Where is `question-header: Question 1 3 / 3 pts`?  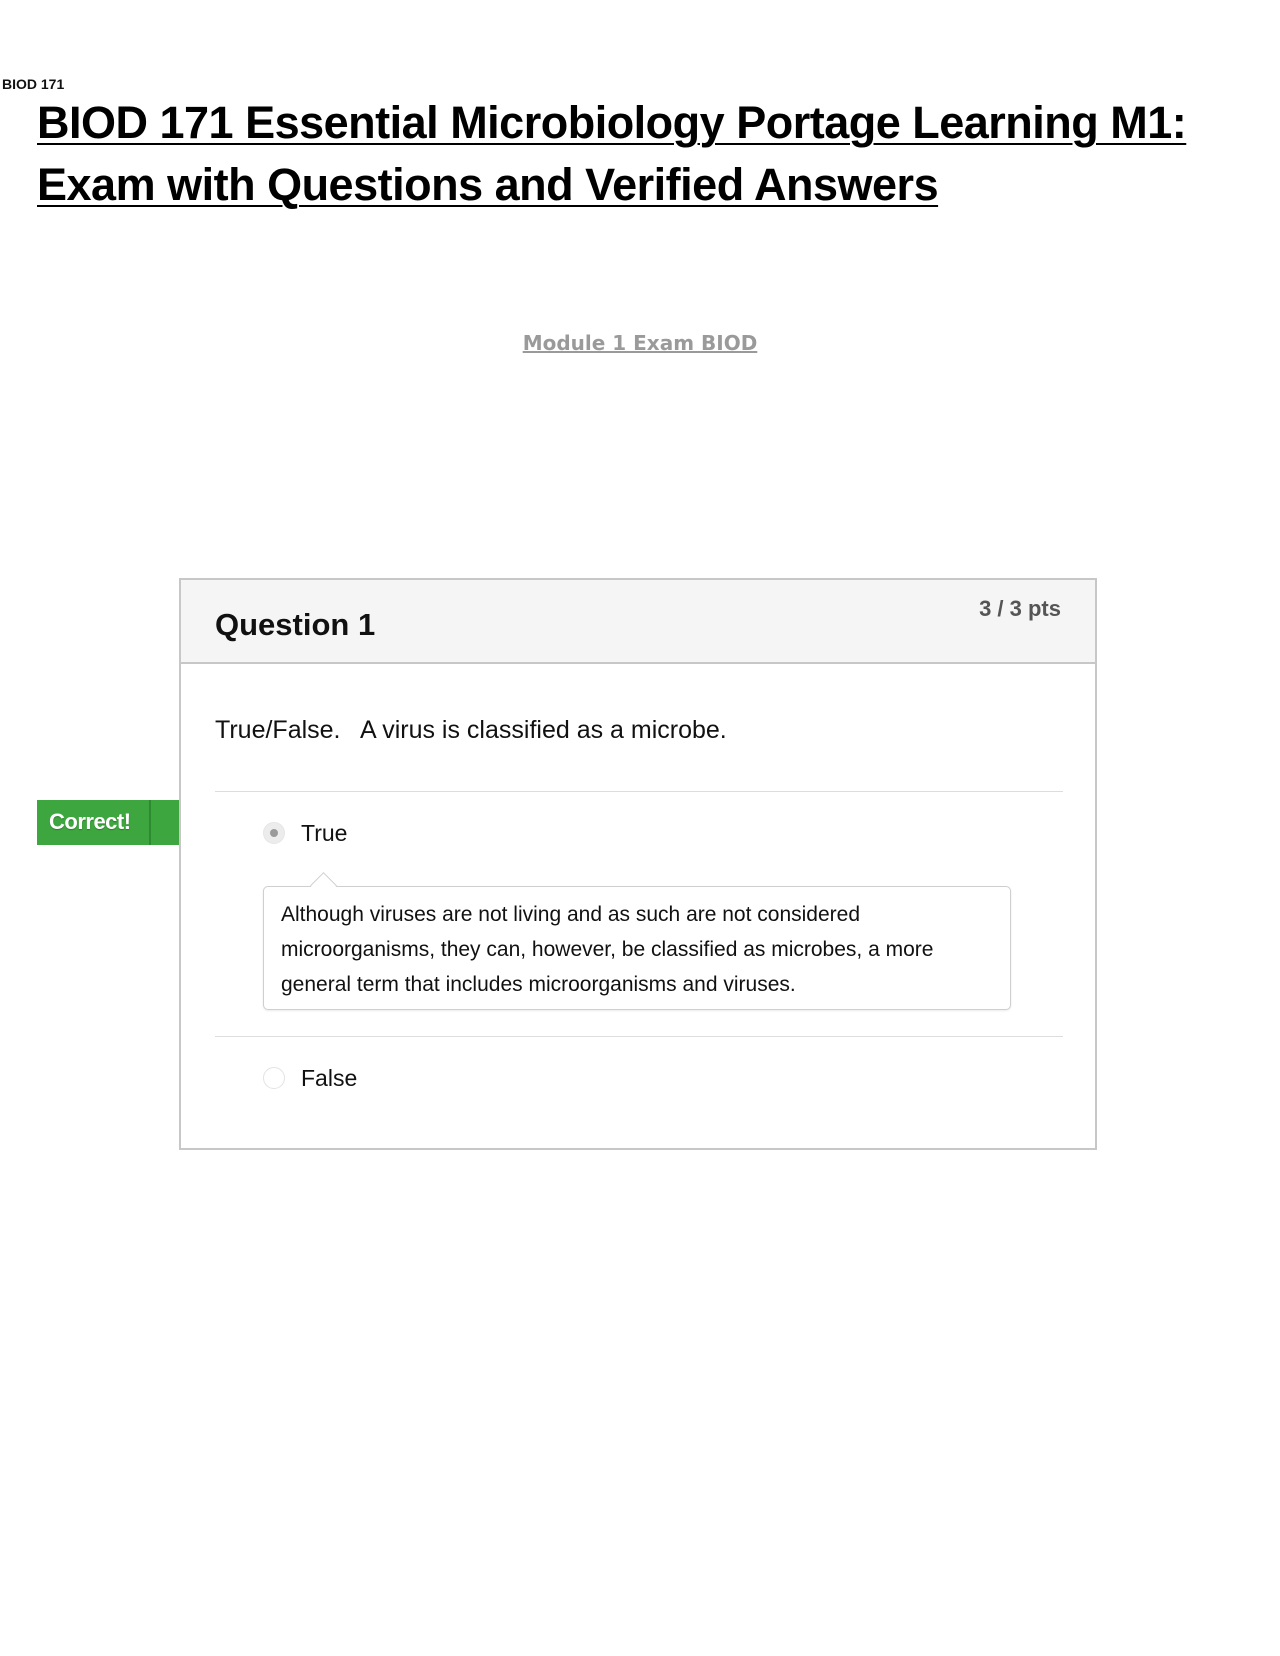 question-header: Question 1 3 / 3 pts is located at coordinates (638, 622).